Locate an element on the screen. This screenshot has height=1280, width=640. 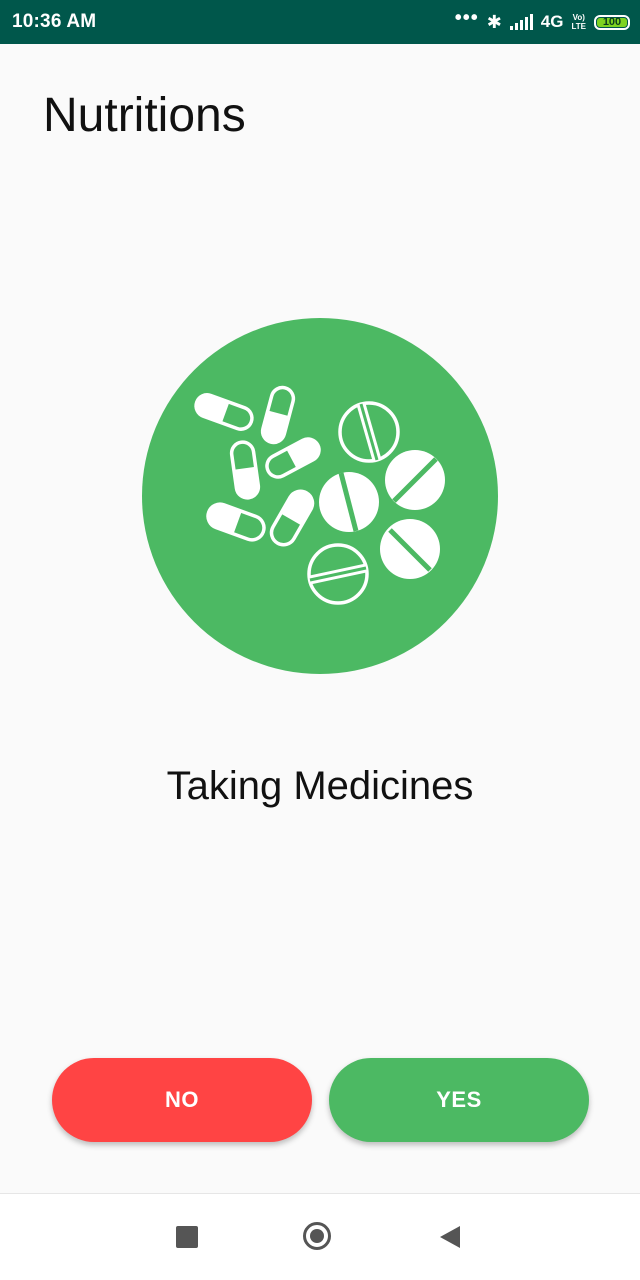
signal-icon is located at coordinates (521, 22).